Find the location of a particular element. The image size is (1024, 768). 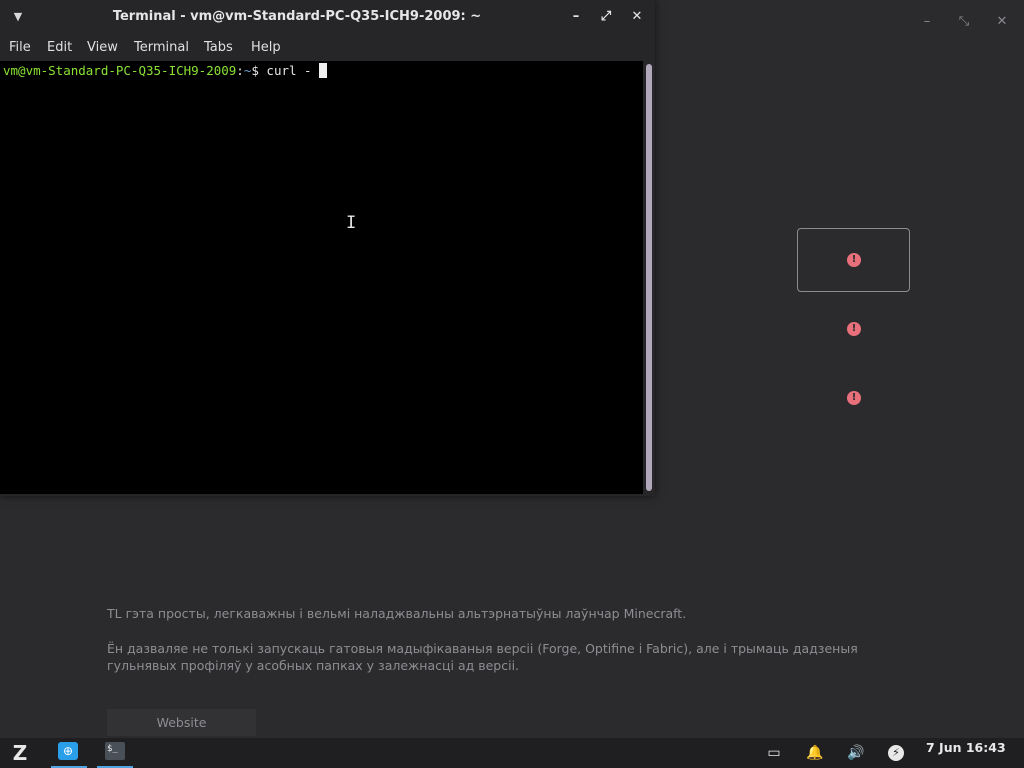

launcher-maximize-button: ⤡ is located at coordinates (964, 22).